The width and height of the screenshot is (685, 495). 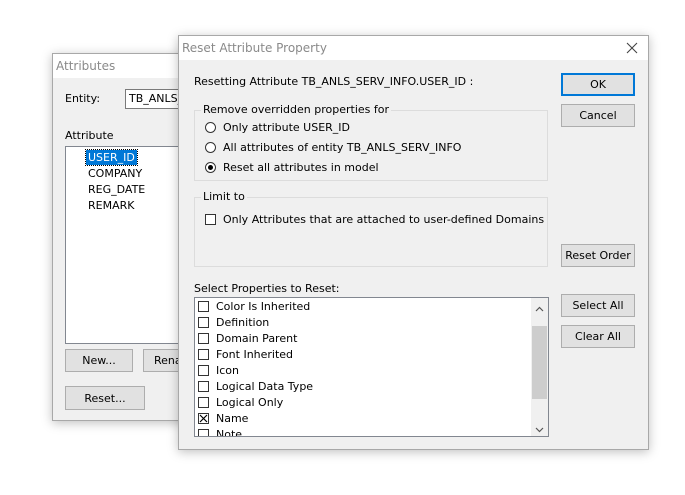 What do you see at coordinates (86, 66) in the screenshot?
I see `attributes-window-title: Attributes` at bounding box center [86, 66].